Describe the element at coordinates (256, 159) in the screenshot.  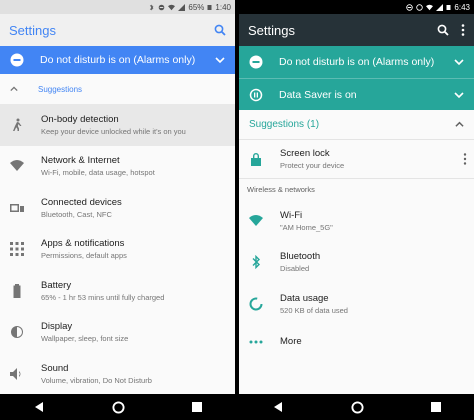
I see `lock-icon` at that location.